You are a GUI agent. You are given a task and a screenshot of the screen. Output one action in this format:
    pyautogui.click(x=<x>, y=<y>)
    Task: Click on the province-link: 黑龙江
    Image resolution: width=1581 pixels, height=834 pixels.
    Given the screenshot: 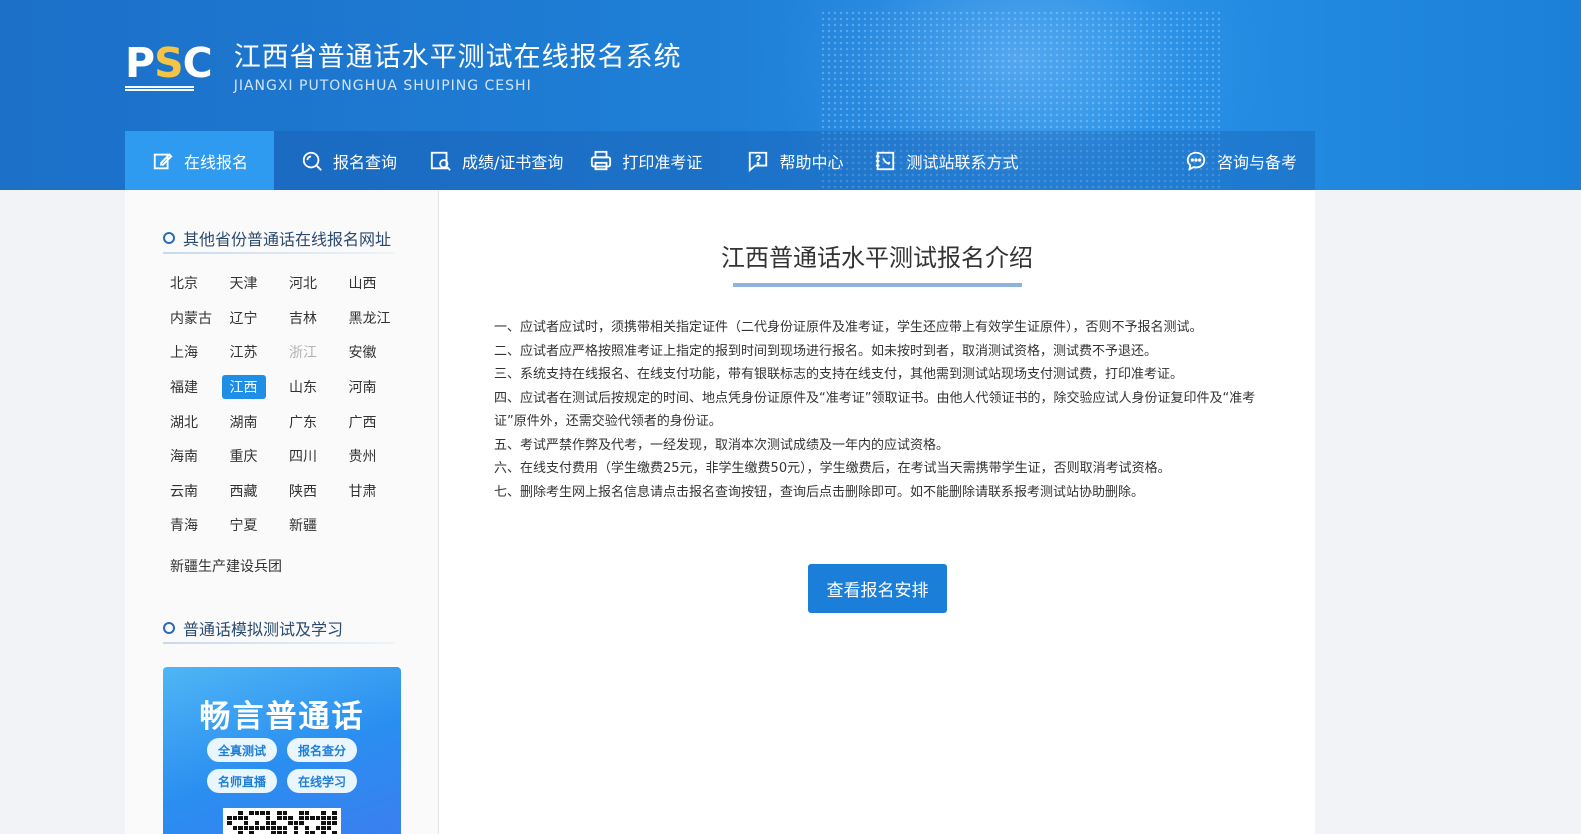 What is the action you would take?
    pyautogui.click(x=371, y=318)
    